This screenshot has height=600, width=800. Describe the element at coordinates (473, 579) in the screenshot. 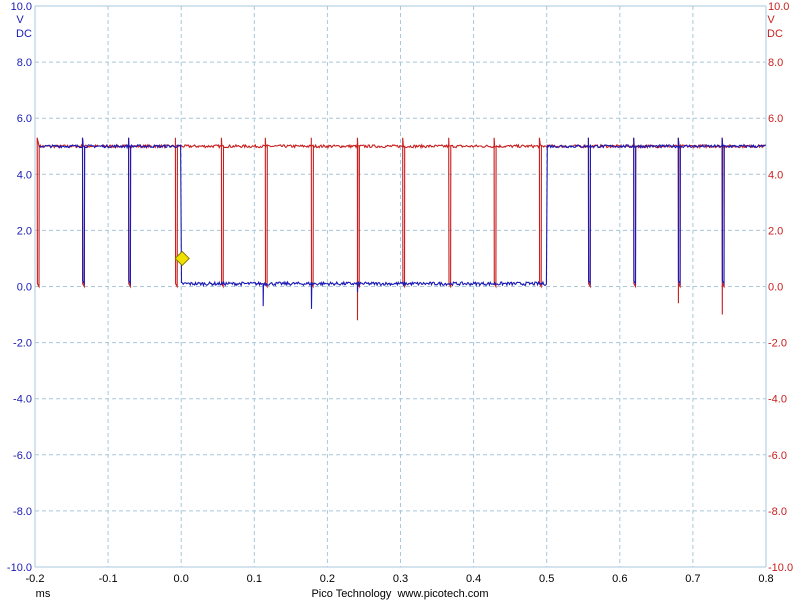

I see `x-tick-label: 0.4` at that location.